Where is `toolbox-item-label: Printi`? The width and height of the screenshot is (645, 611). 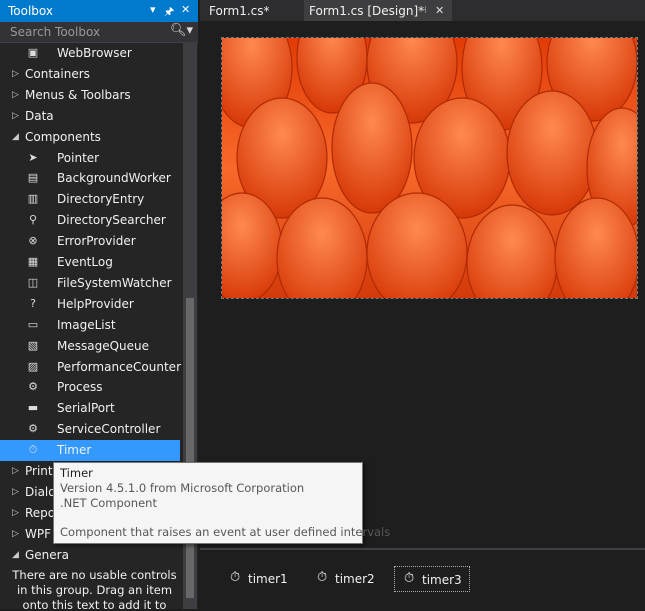 toolbox-item-label: Printi is located at coordinates (40, 471).